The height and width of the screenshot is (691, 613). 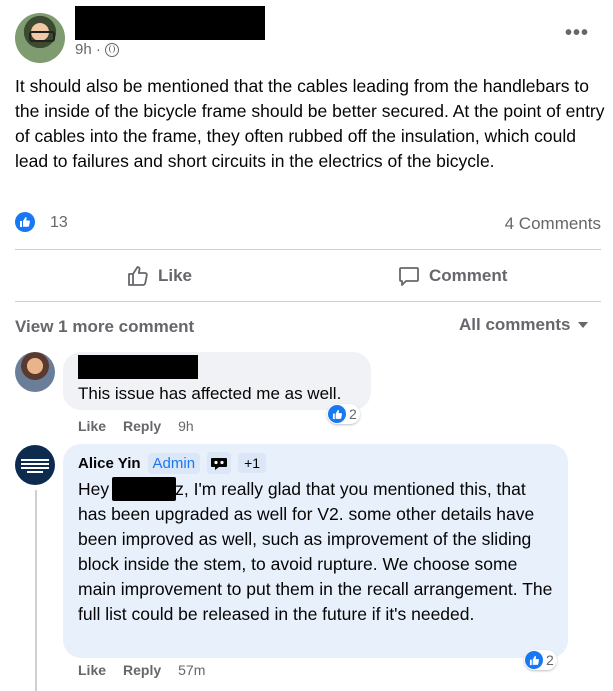 I want to click on comment-sort-dropdown: All comments, so click(x=524, y=325).